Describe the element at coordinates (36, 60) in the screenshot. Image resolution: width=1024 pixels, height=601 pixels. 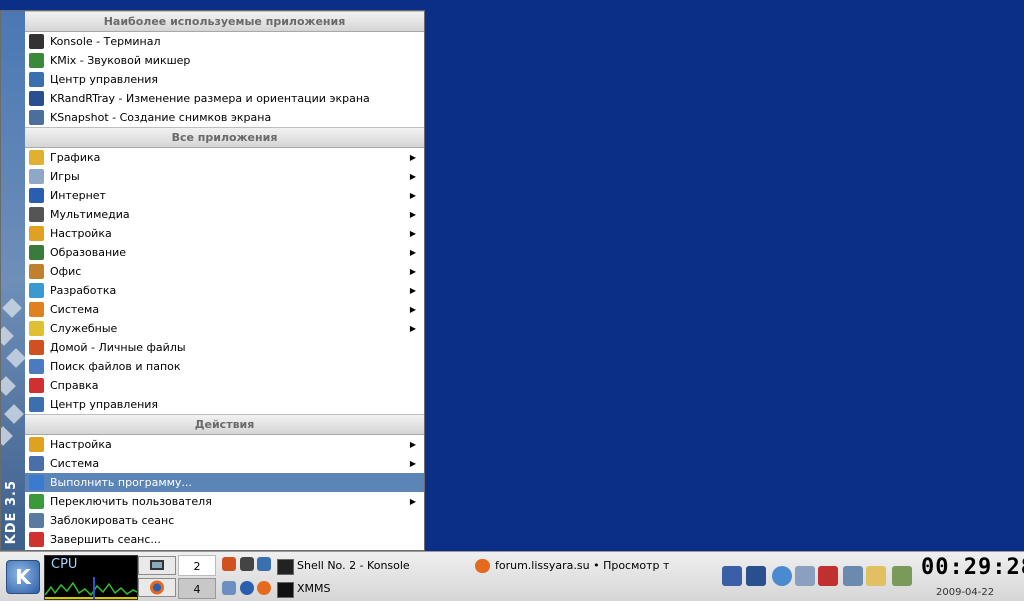
I see `mixer-icon` at that location.